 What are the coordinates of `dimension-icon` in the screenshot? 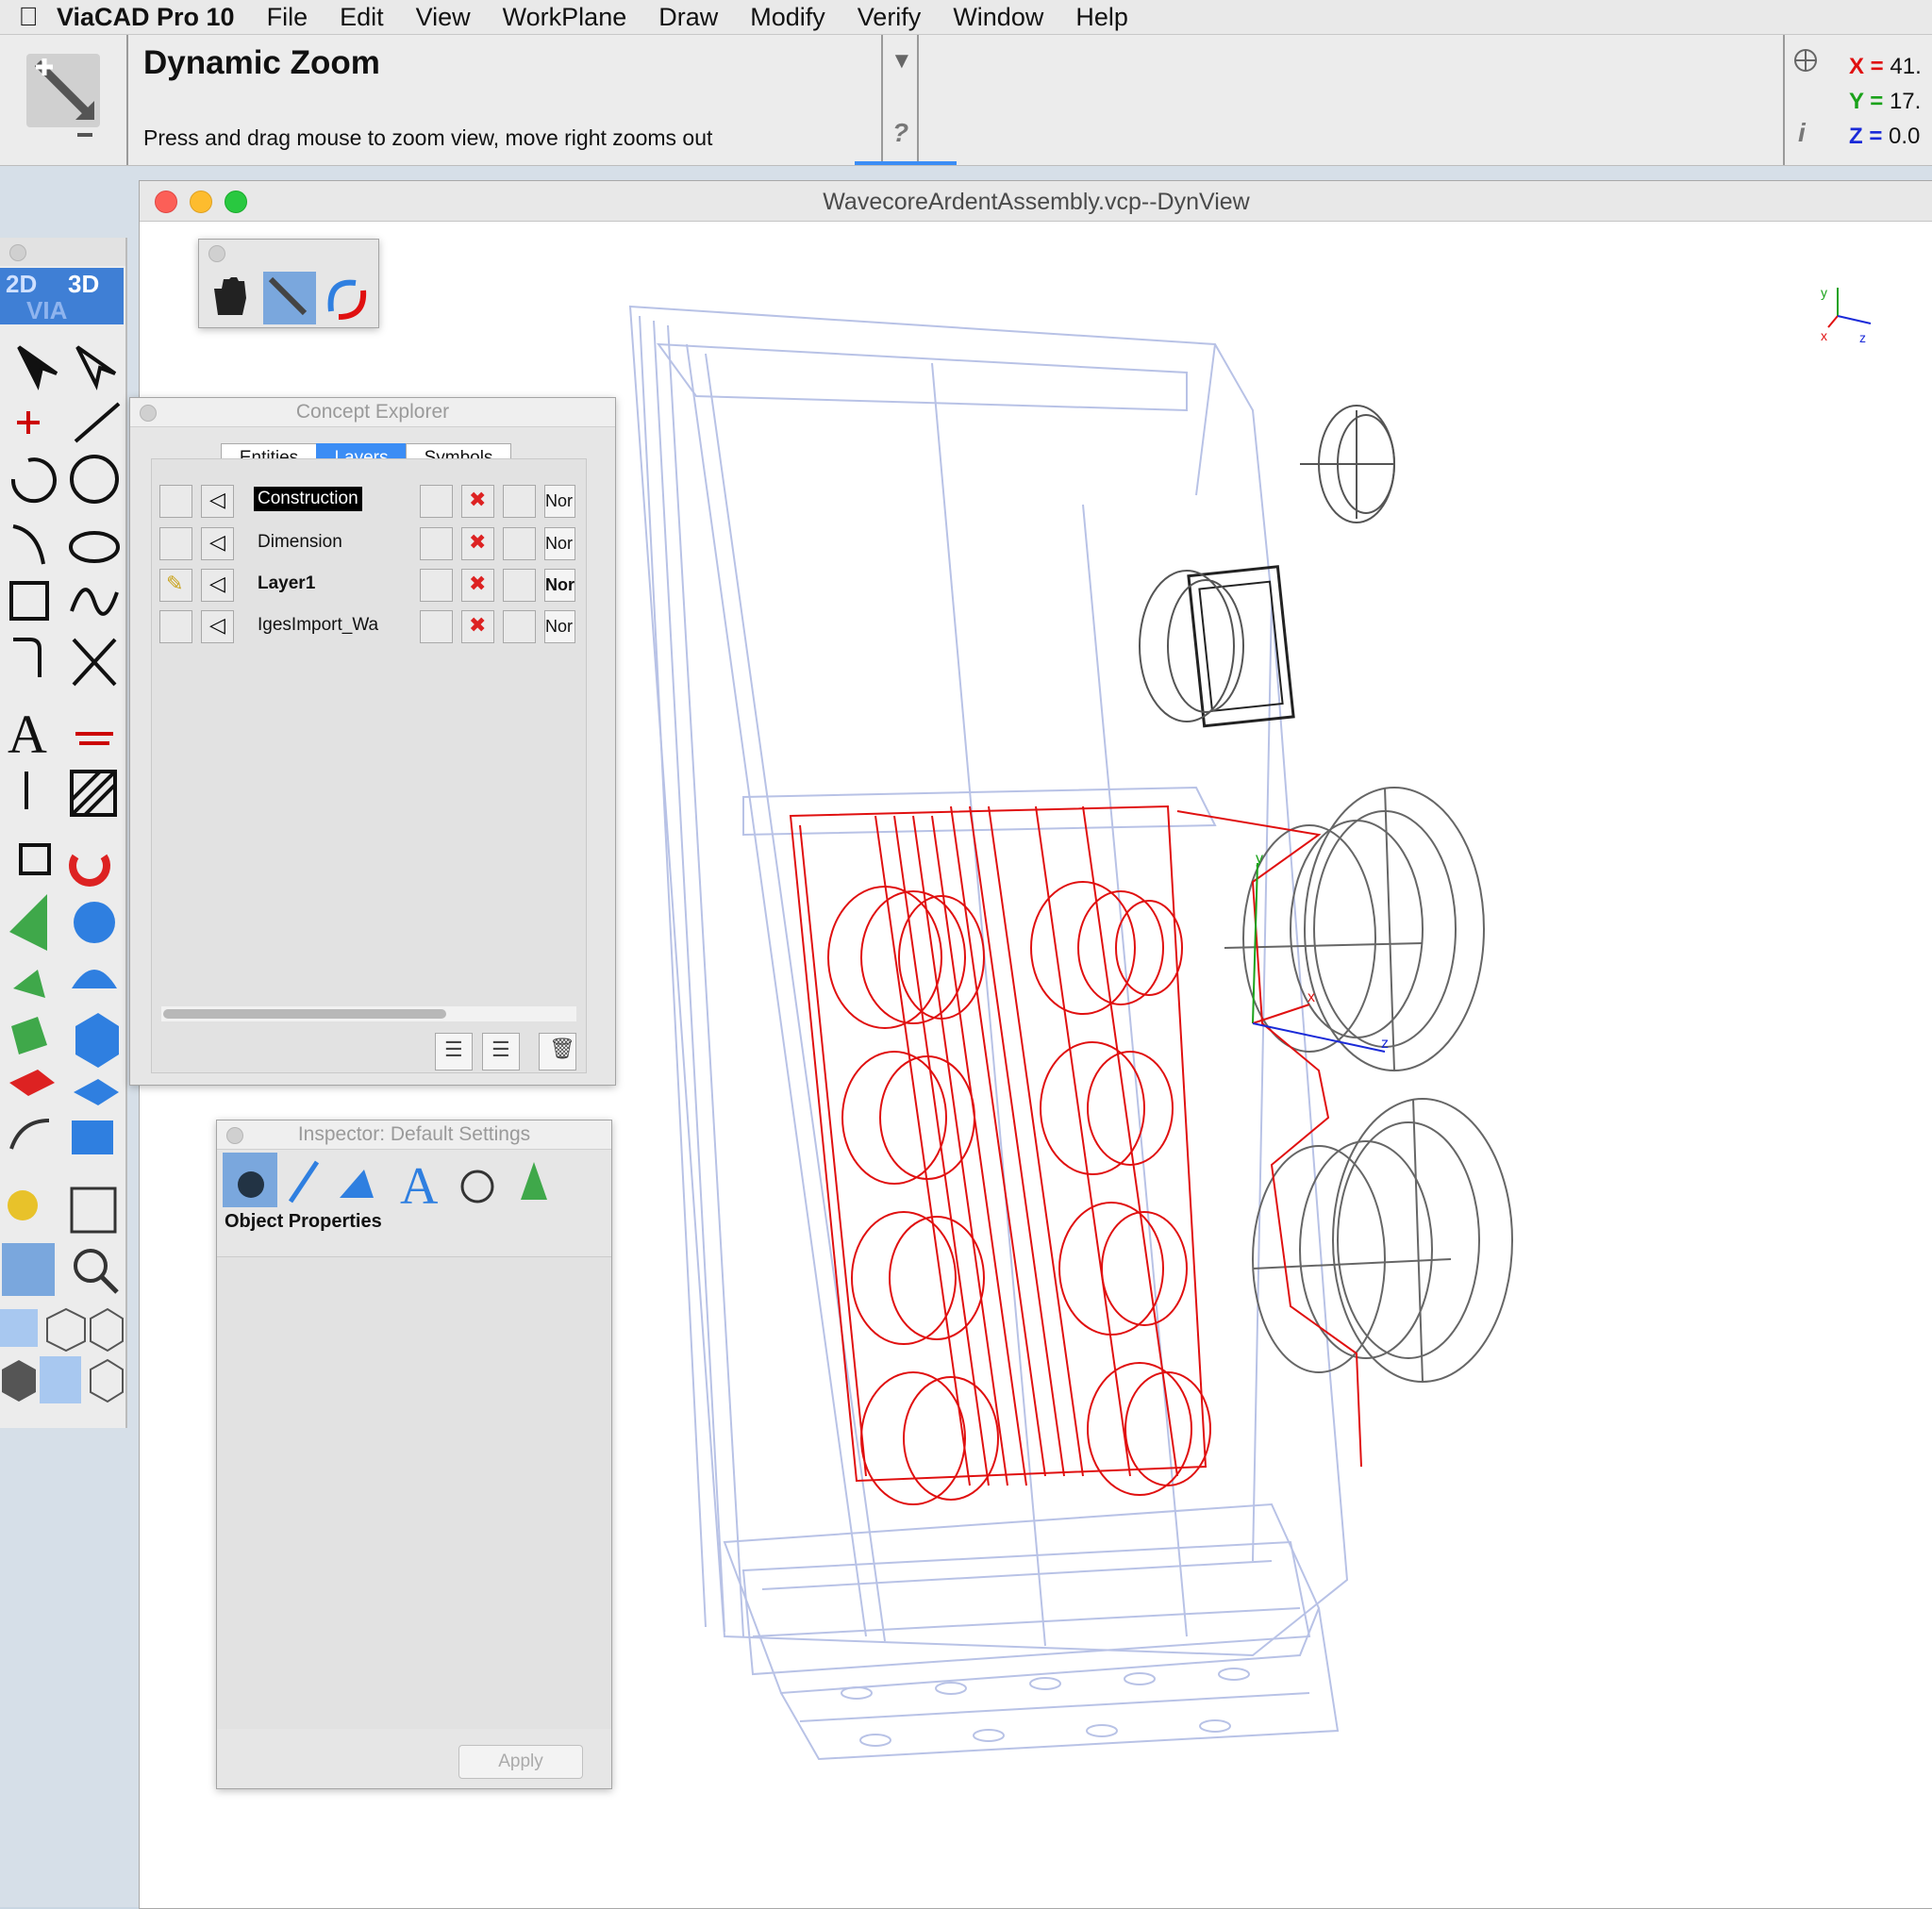 It's located at (94, 739).